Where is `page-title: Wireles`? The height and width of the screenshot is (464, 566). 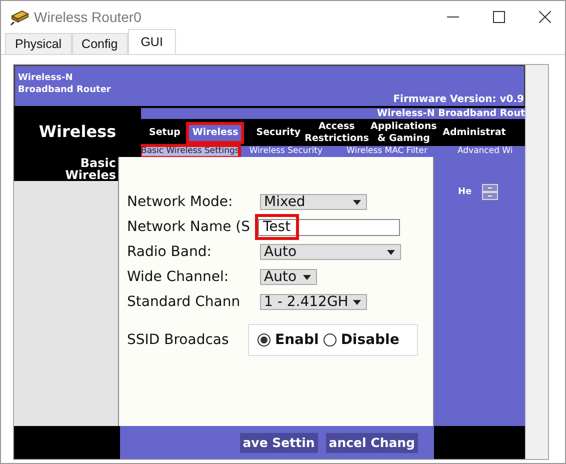 page-title: Wireles is located at coordinates (90, 175).